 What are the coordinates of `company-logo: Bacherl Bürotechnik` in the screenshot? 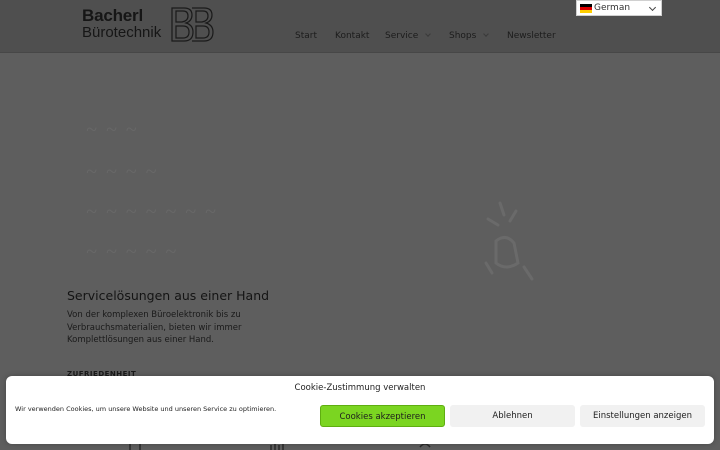 It's located at (150, 25).